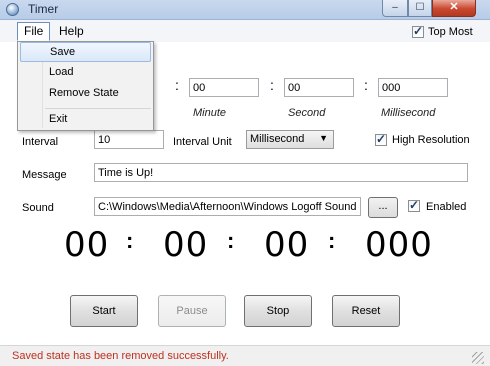  What do you see at coordinates (323, 138) in the screenshot?
I see `chevron-down-icon: ▼` at bounding box center [323, 138].